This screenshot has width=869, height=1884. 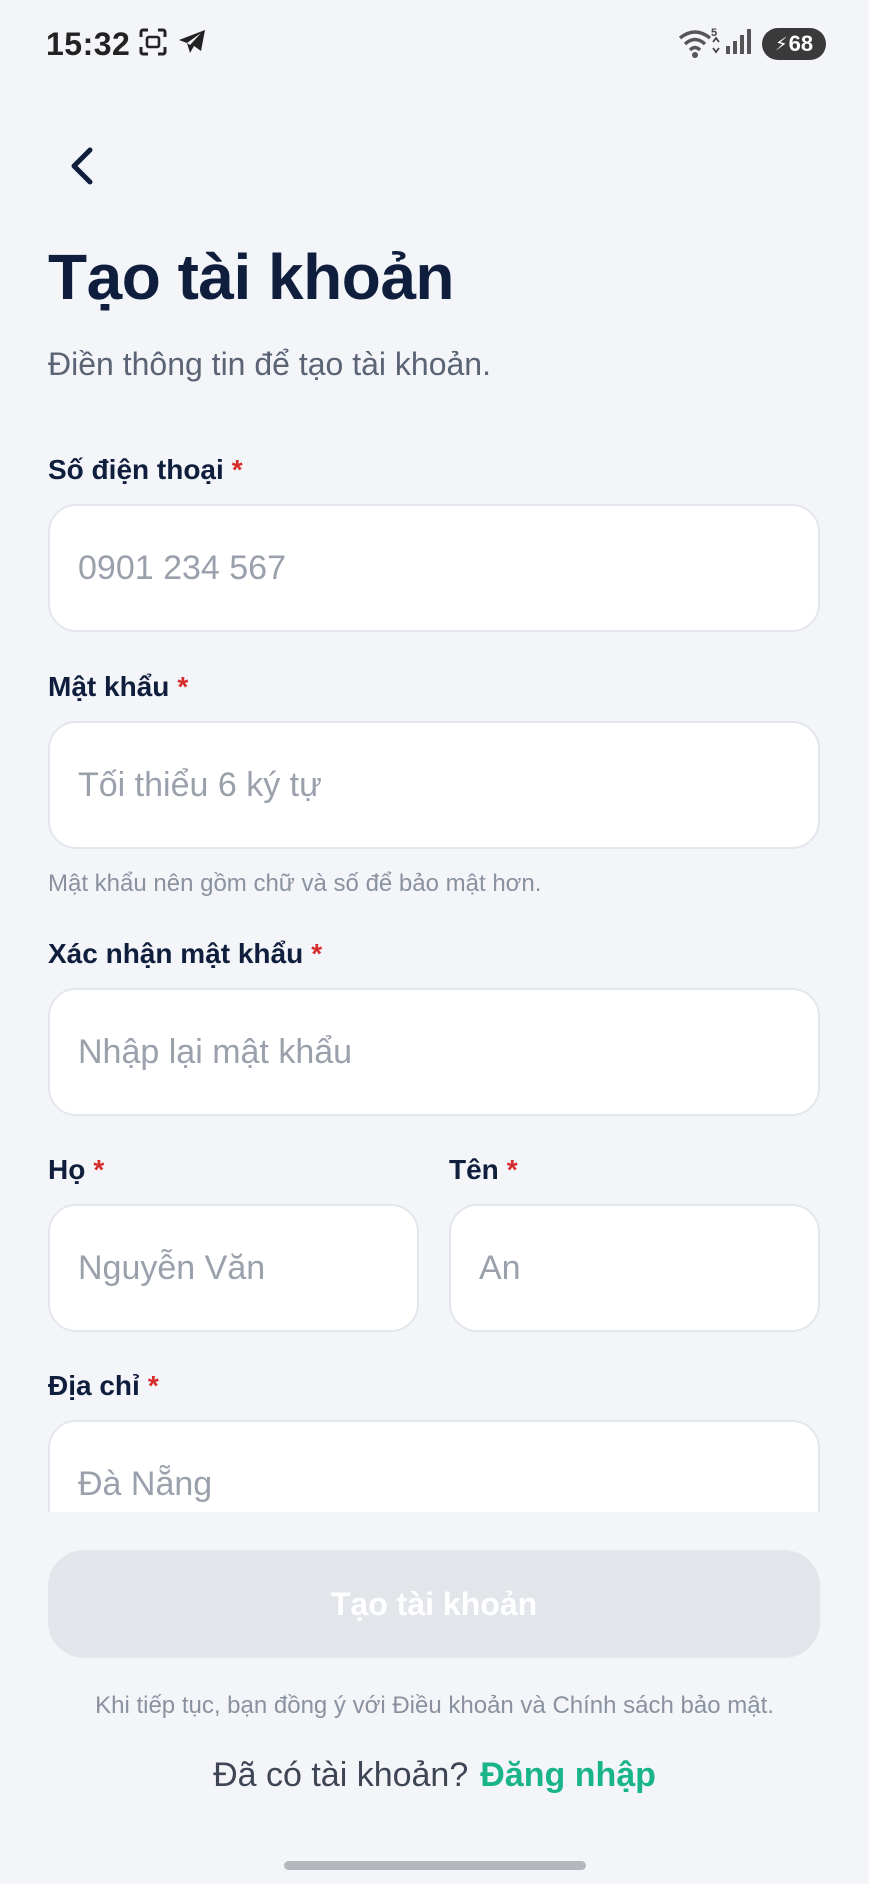 I want to click on back-button, so click(x=82, y=166).